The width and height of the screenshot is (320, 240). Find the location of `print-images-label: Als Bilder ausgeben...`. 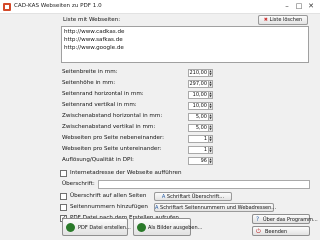

print-images-label: Als Bilder ausgeben... is located at coordinates (175, 228).